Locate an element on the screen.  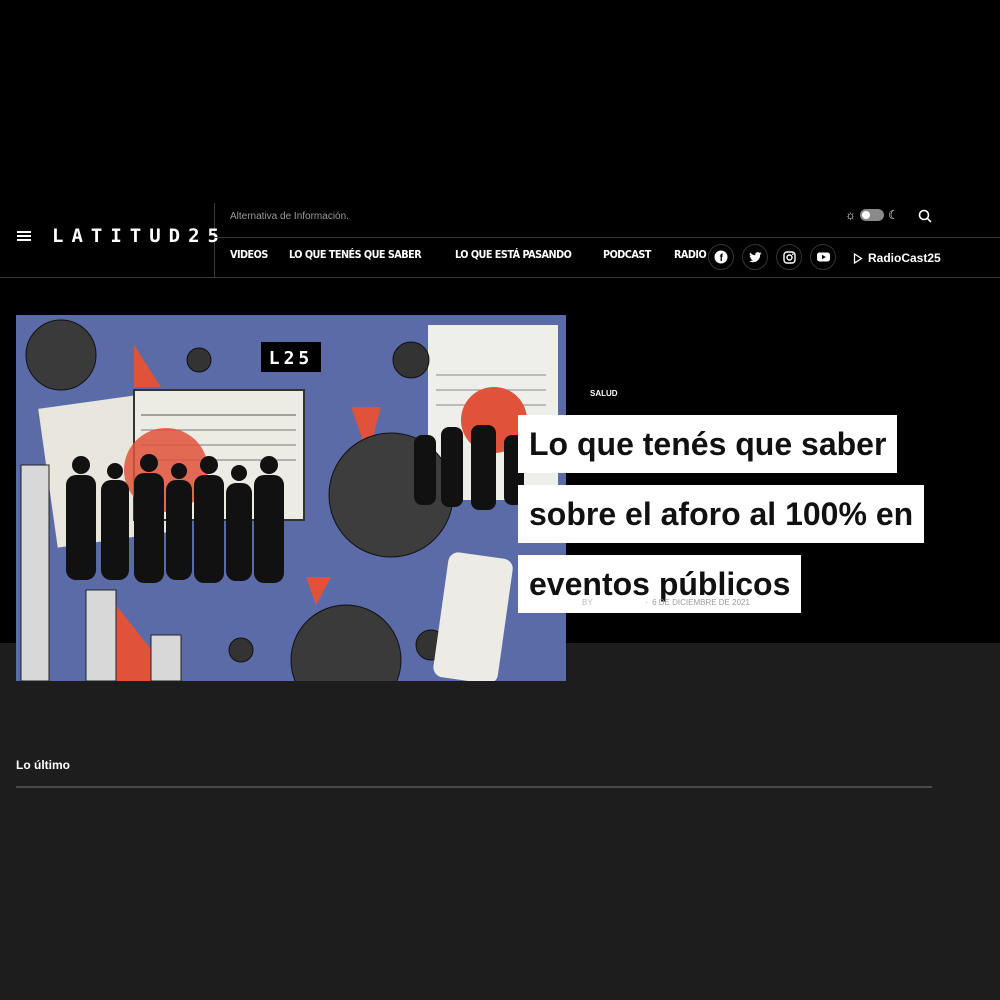
nav-item-lo-que-tenes-que-saber: LO QUE TENÉS QUE SABER is located at coordinates (355, 254).